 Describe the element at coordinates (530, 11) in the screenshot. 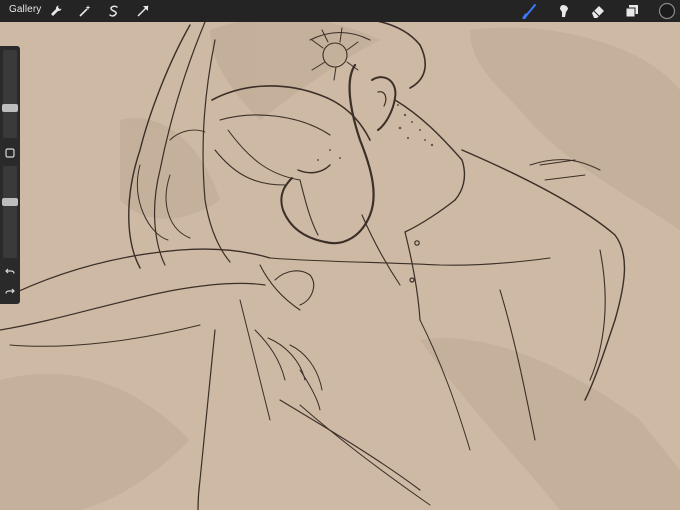

I see `brush-icon` at that location.